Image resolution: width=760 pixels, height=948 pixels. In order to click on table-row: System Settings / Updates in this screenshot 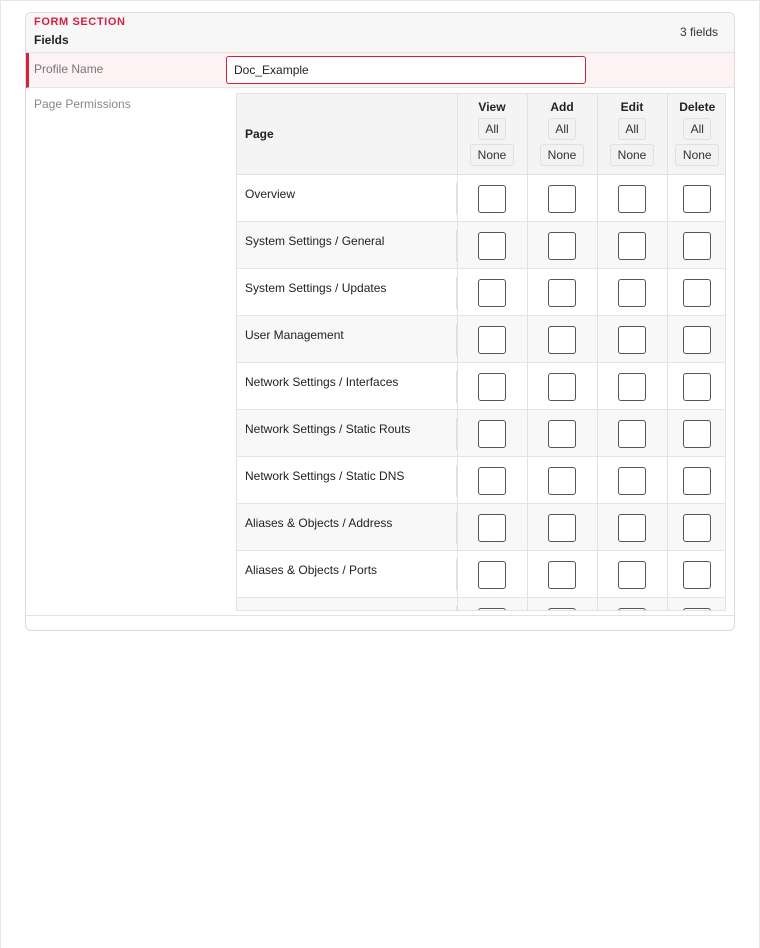, I will do `click(481, 291)`.